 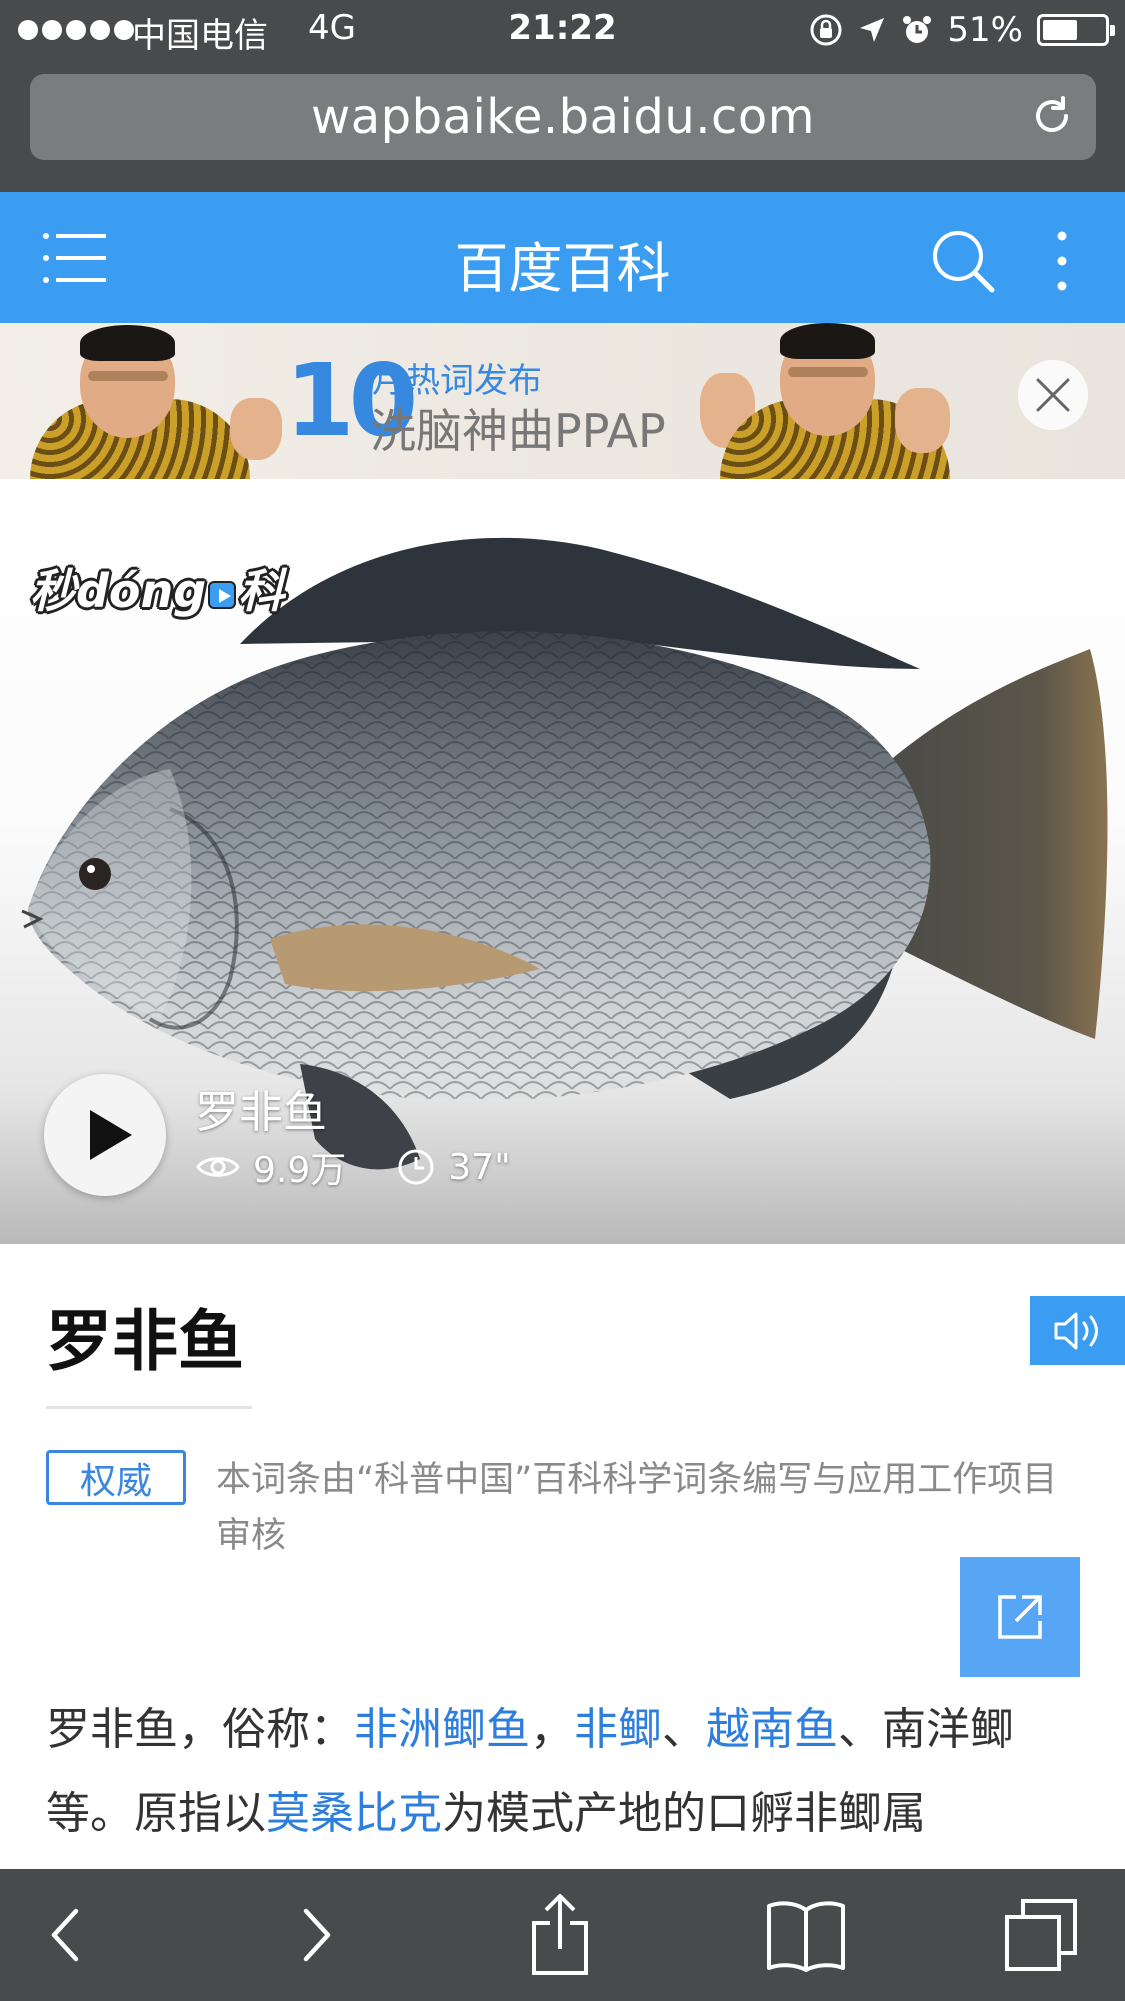 What do you see at coordinates (1052, 116) in the screenshot?
I see `reload-icon` at bounding box center [1052, 116].